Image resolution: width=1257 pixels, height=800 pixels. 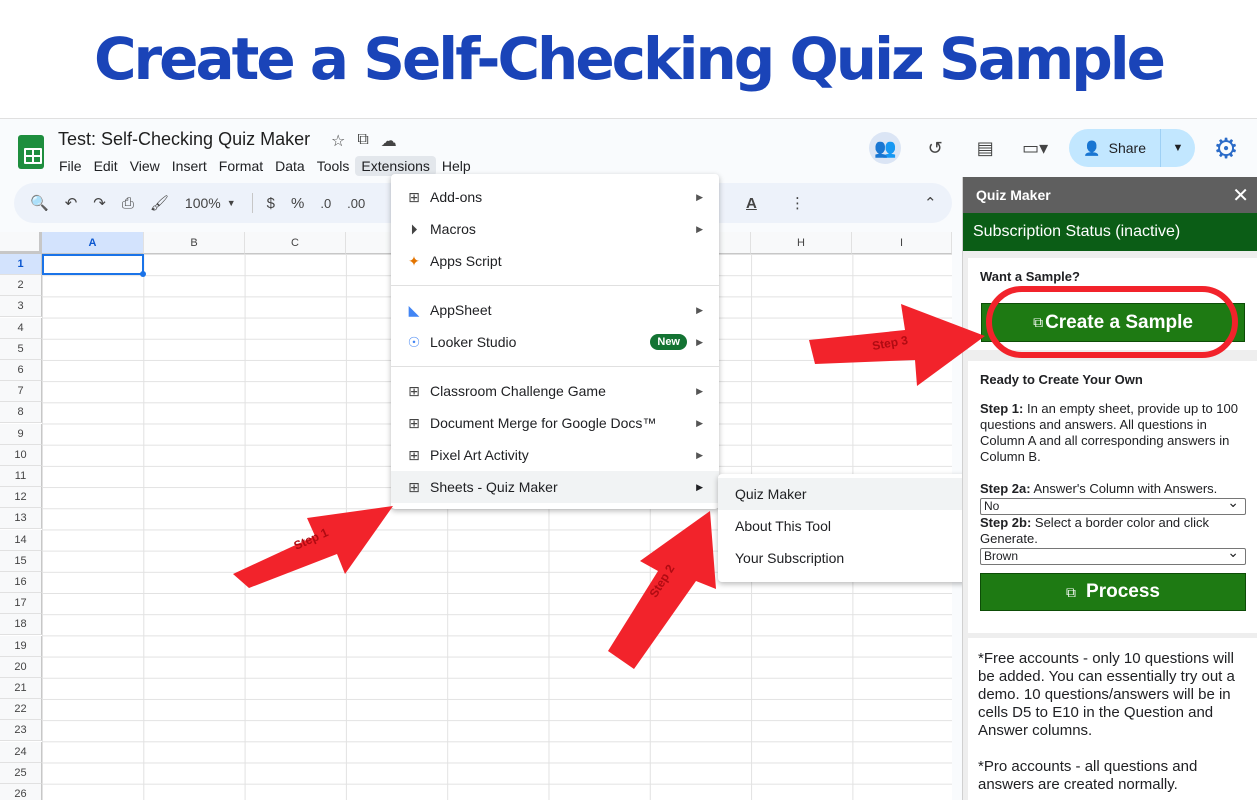 What do you see at coordinates (21, 264) in the screenshot?
I see `row-header: 1` at bounding box center [21, 264].